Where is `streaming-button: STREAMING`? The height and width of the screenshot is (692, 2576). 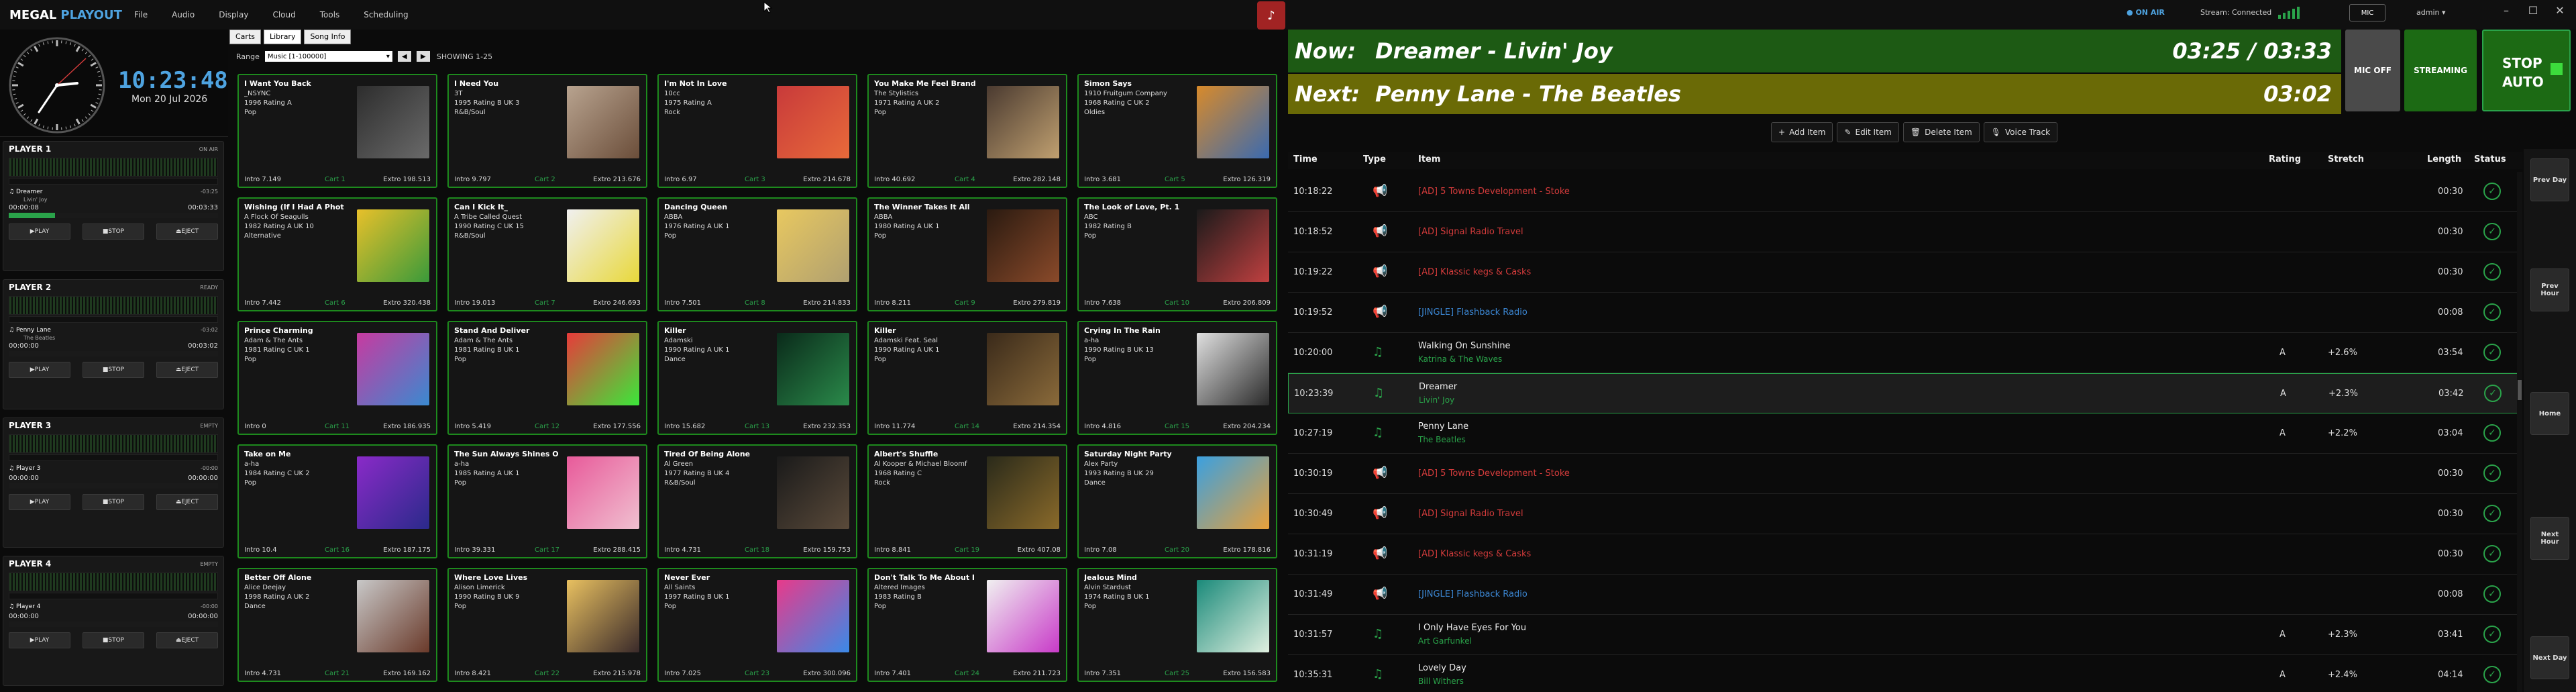
streaming-button: STREAMING is located at coordinates (2440, 70).